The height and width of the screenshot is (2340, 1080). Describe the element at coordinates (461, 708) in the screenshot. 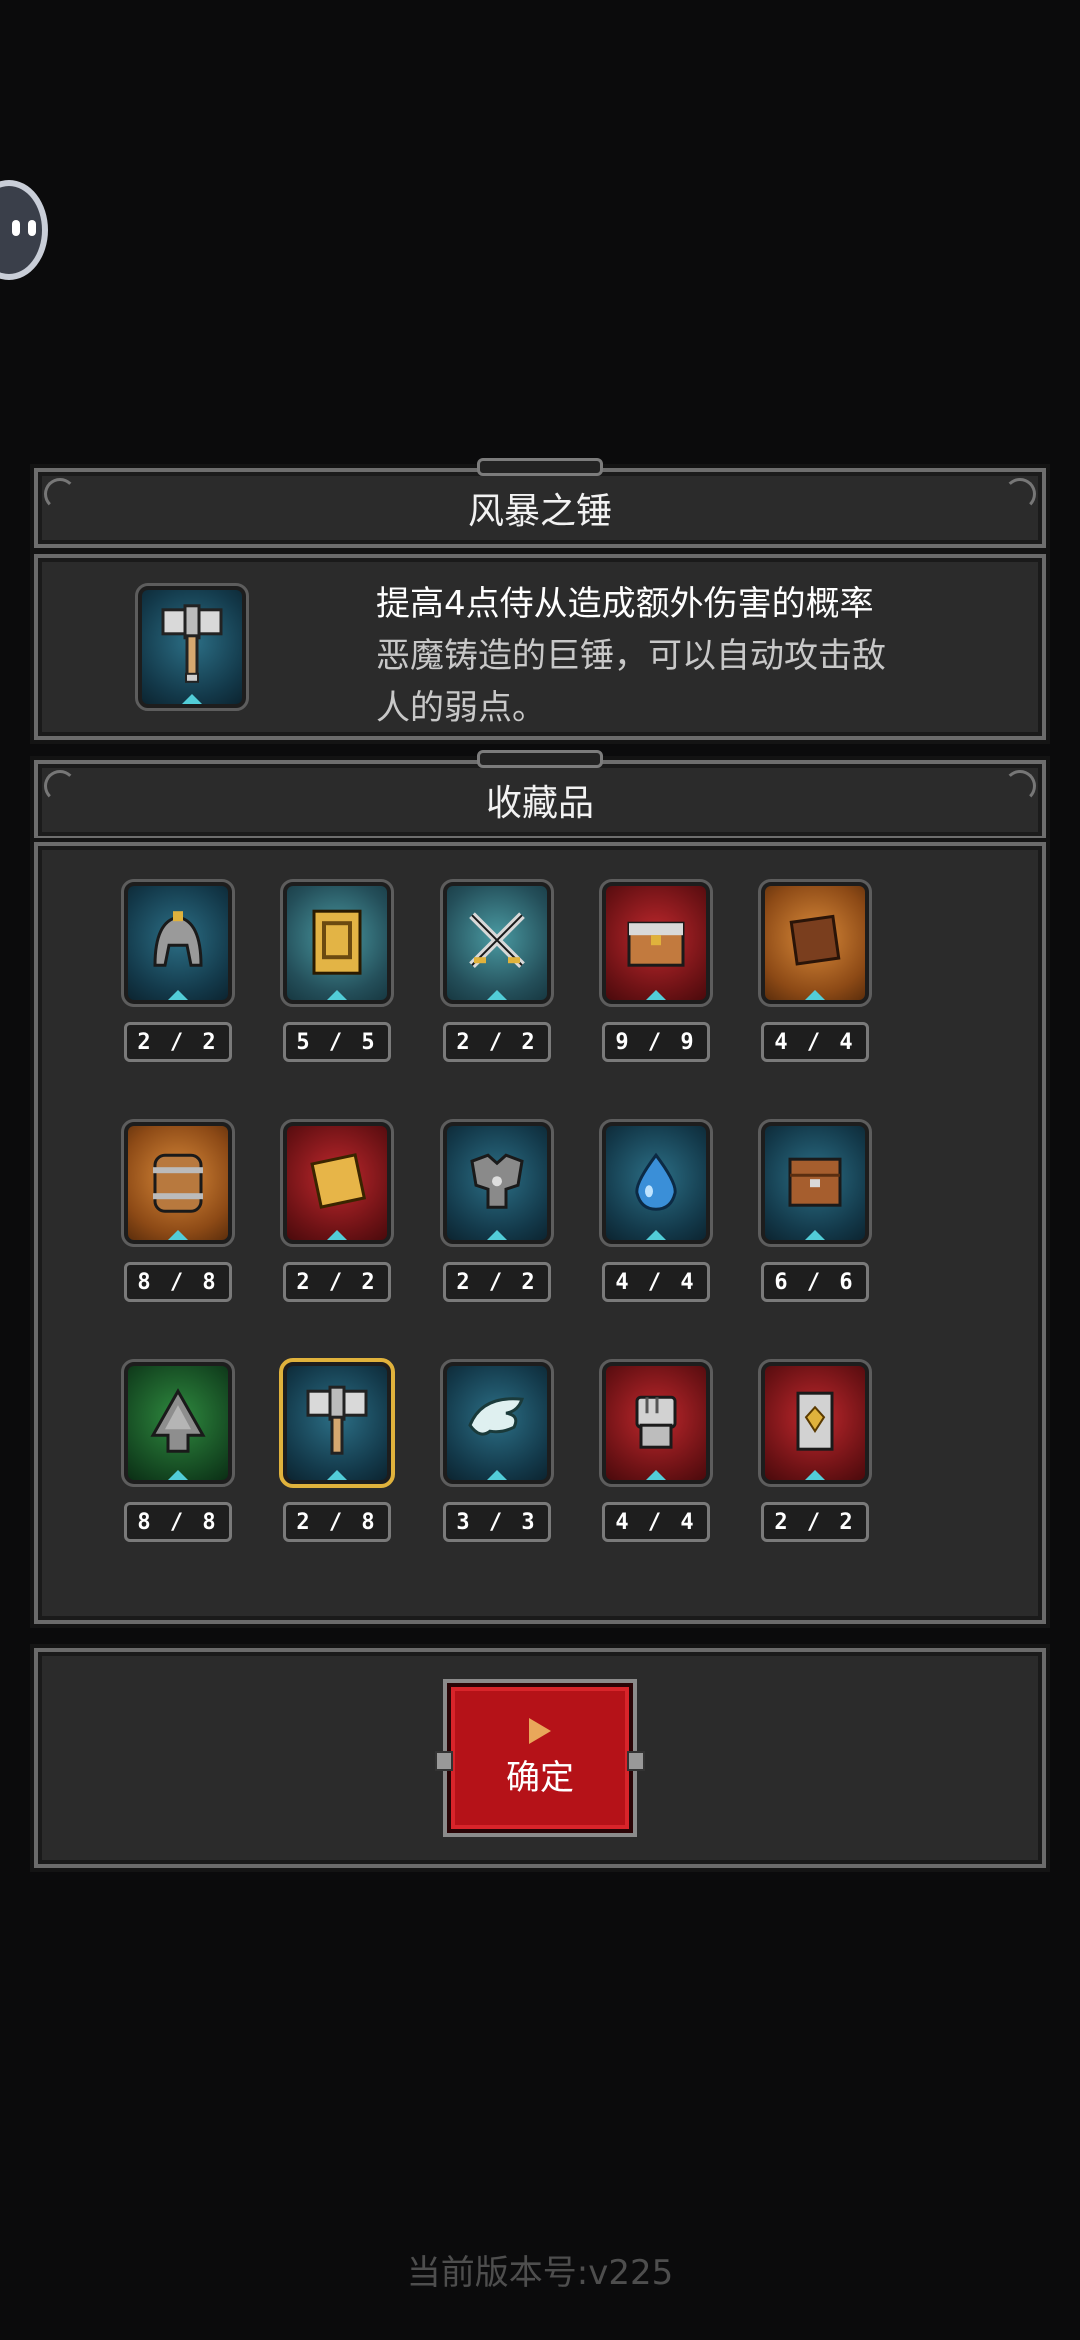

I see `item-description-line2: 人的弱点。` at that location.